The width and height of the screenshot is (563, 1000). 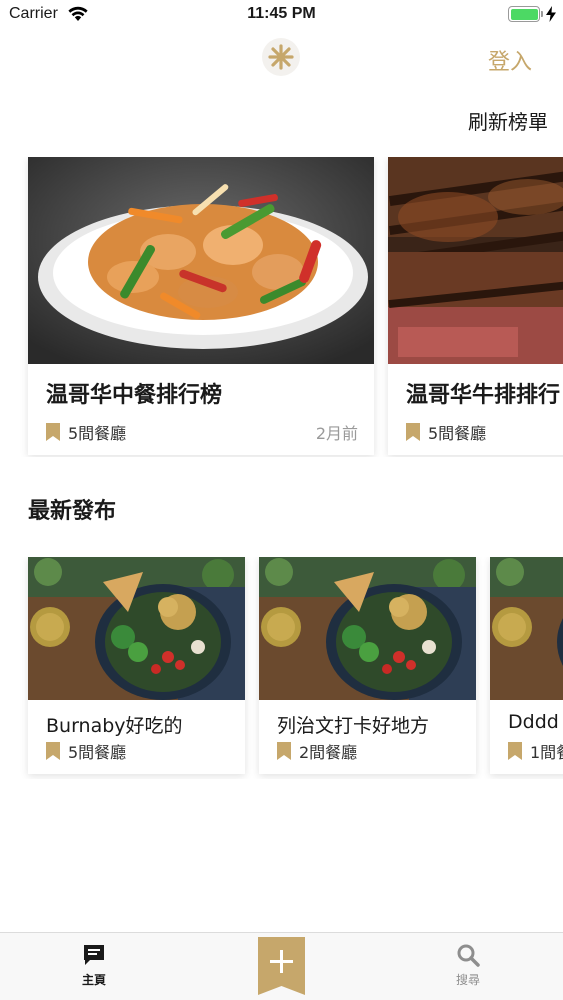 I want to click on restaurant-count: 2間餐廳, so click(x=328, y=752).